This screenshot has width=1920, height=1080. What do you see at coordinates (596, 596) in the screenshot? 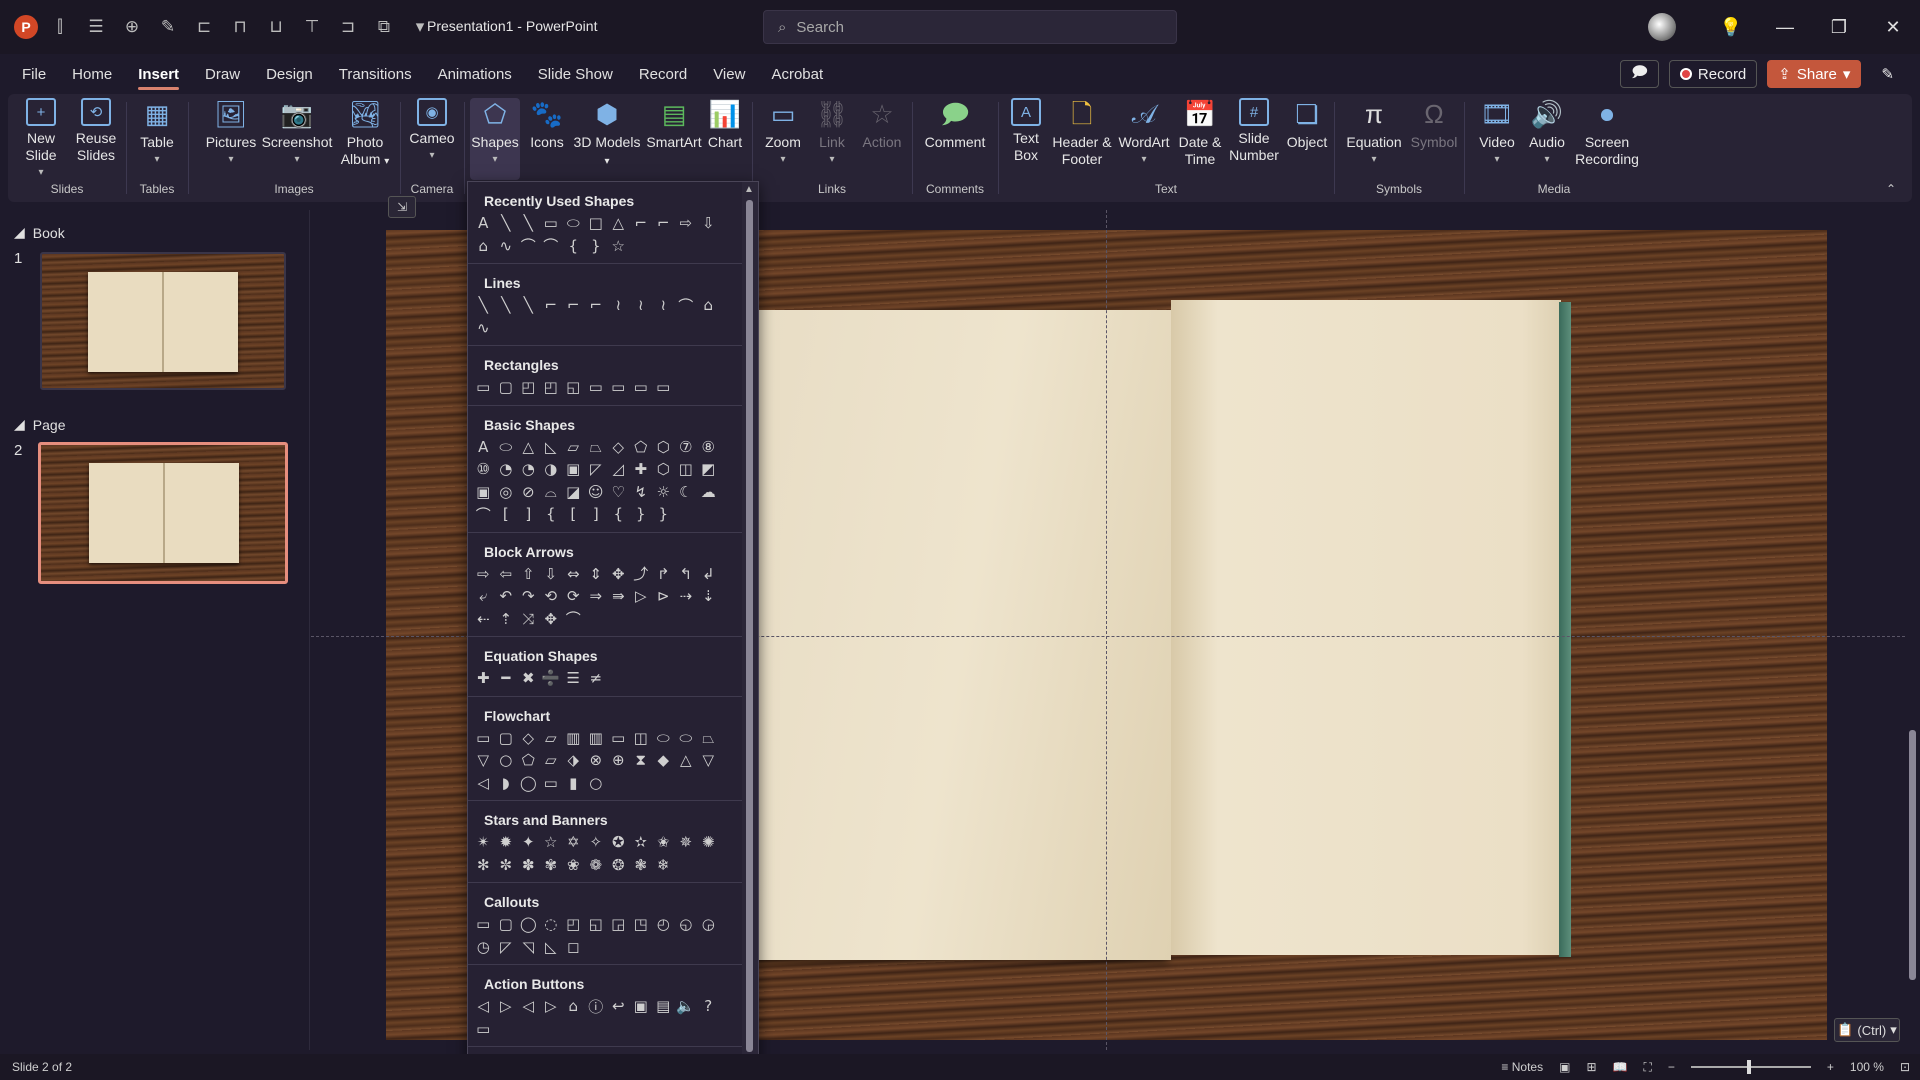
I see `shape-item-icon: ⇒` at bounding box center [596, 596].